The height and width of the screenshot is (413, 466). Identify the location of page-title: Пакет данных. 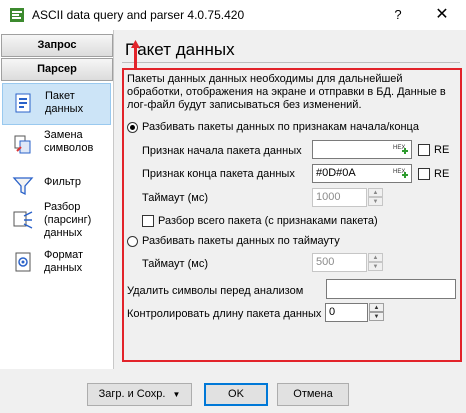
(180, 49).